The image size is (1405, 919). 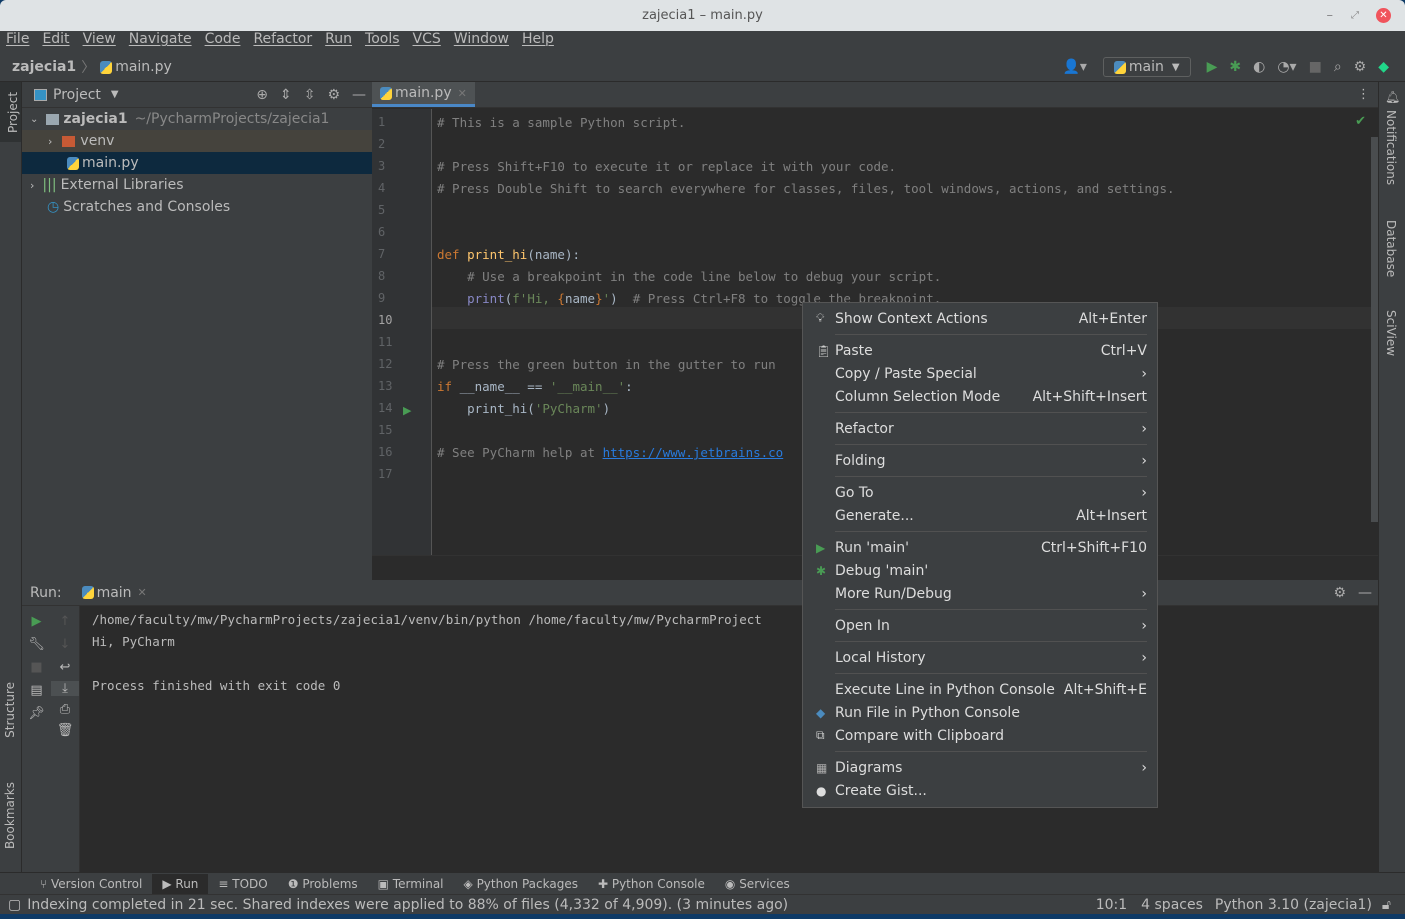 I want to click on context-menu-item-debug-main: ✱ Debug 'main', so click(x=980, y=570).